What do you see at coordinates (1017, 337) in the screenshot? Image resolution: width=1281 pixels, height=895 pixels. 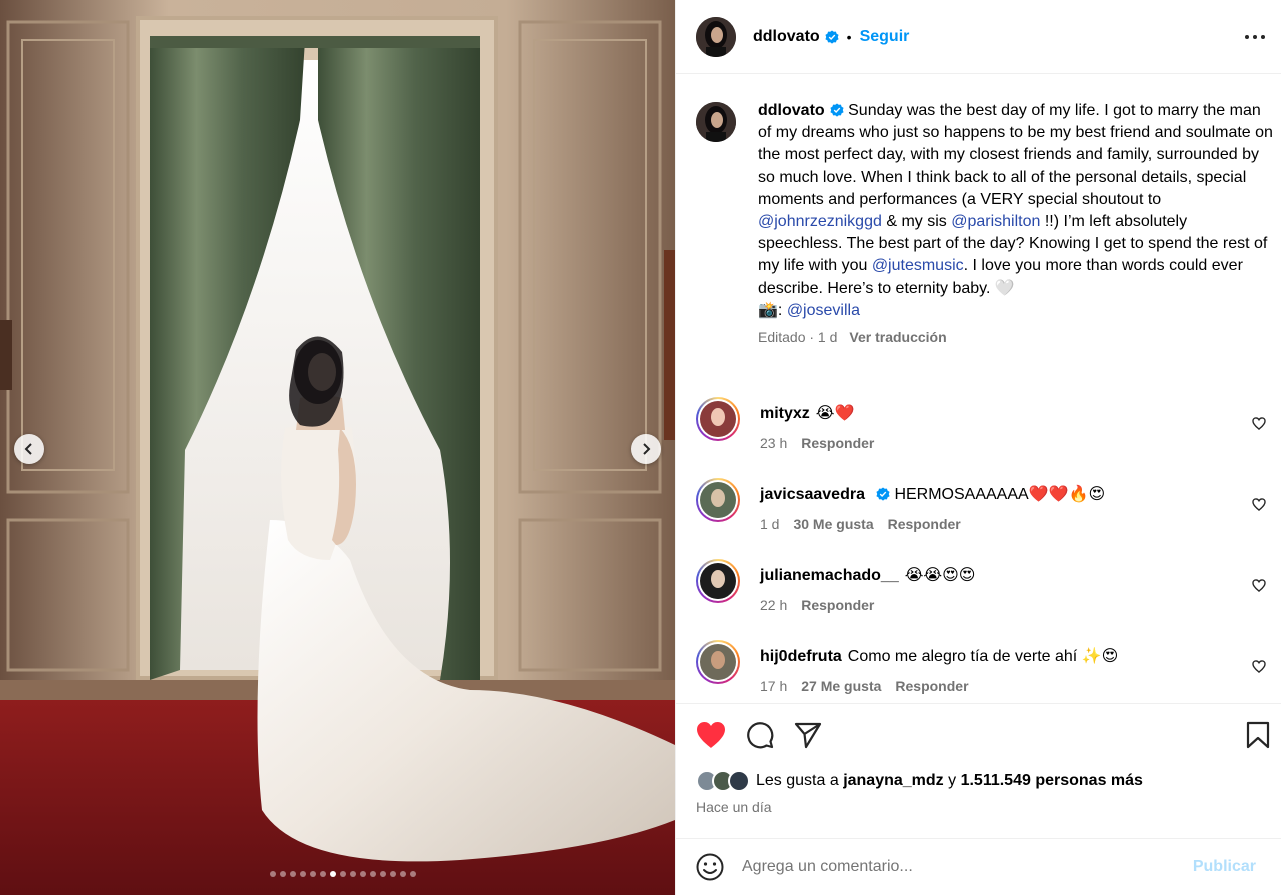 I see `caption-meta: Editado · 1 d Ver traducción` at bounding box center [1017, 337].